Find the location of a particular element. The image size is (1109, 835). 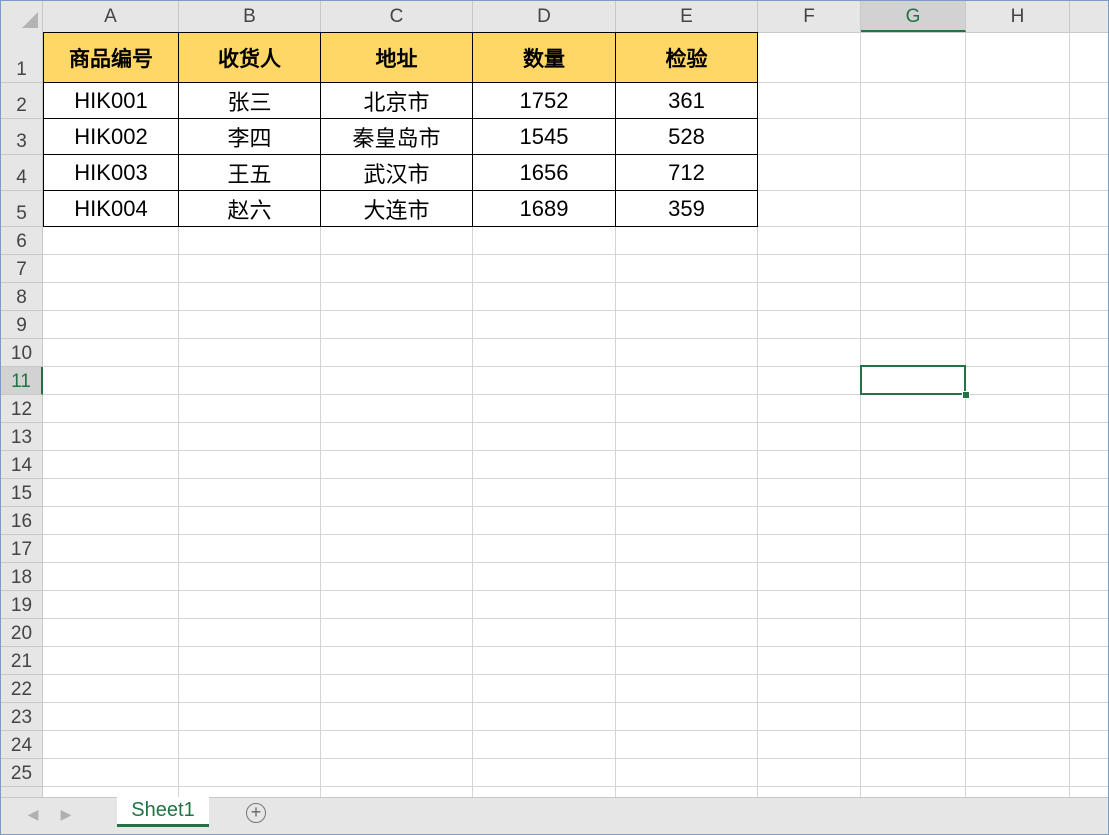

row-number: 10 is located at coordinates (21, 353).